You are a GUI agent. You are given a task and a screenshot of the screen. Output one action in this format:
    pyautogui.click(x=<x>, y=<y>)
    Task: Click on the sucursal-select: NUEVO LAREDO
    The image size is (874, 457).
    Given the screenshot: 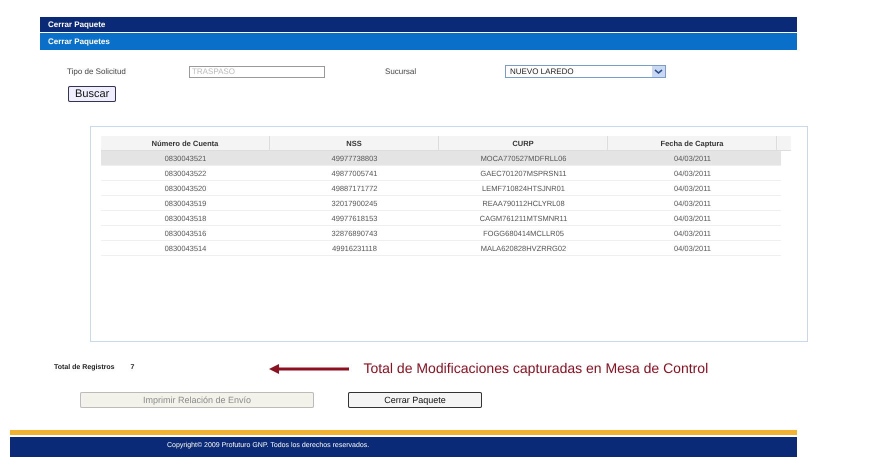 What is the action you would take?
    pyautogui.click(x=585, y=71)
    